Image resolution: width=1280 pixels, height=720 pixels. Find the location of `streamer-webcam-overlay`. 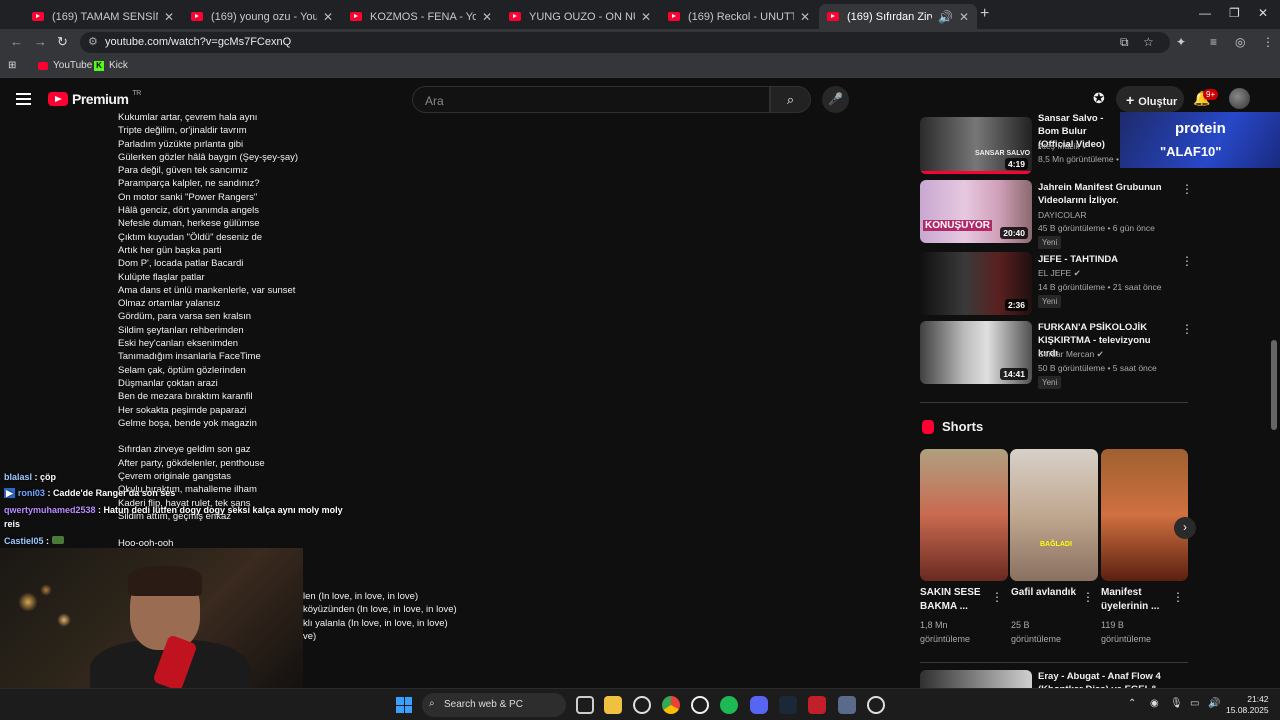

streamer-webcam-overlay is located at coordinates (151, 618).